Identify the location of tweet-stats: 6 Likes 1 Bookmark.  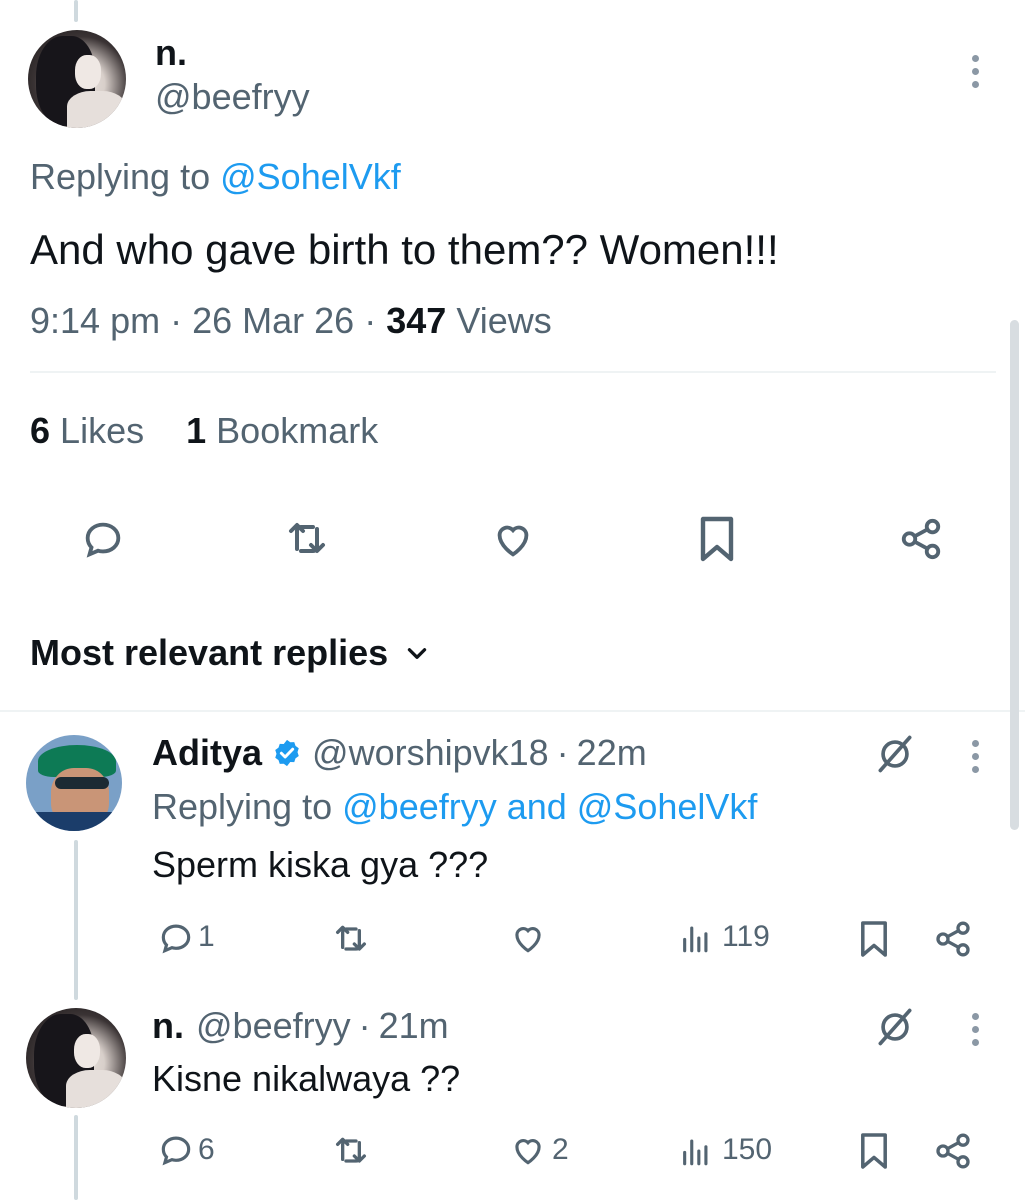
(204, 431).